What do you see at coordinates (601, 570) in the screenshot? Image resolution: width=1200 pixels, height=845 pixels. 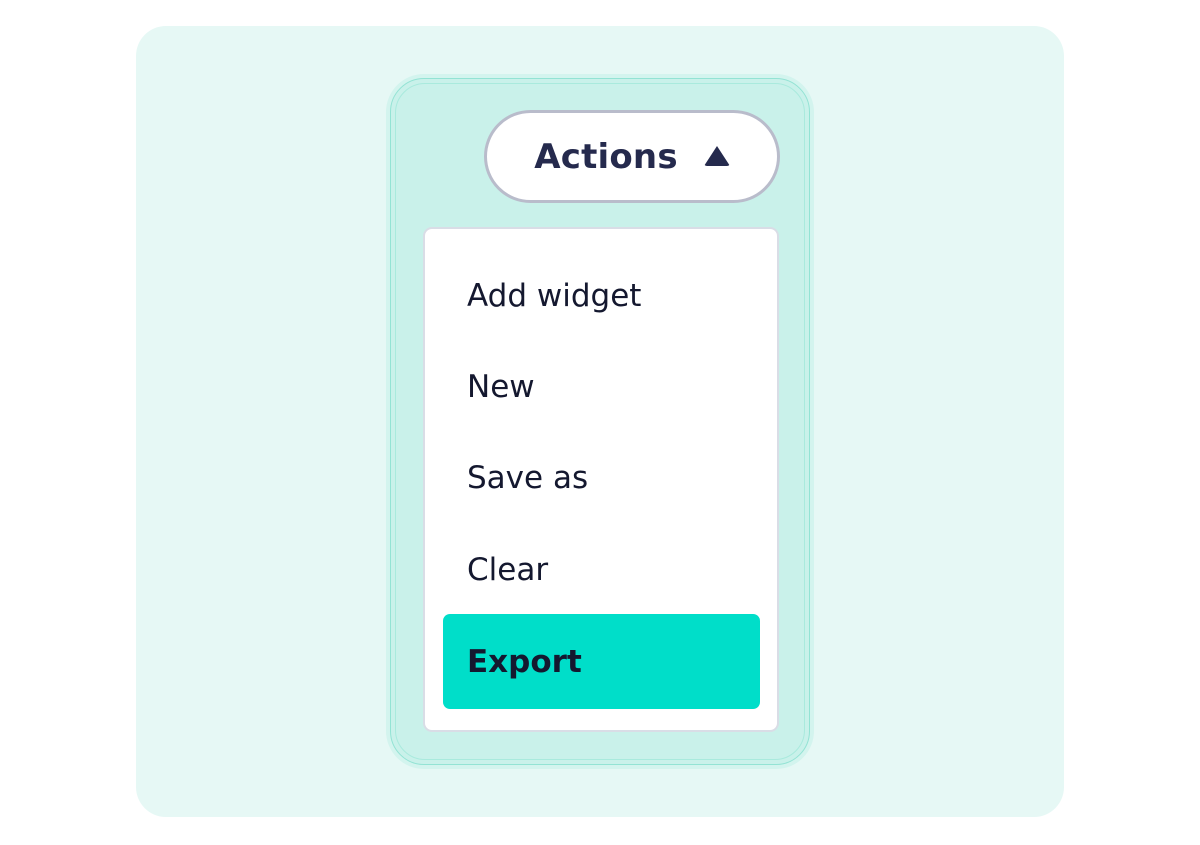 I see `menu-item-clear: Clear` at bounding box center [601, 570].